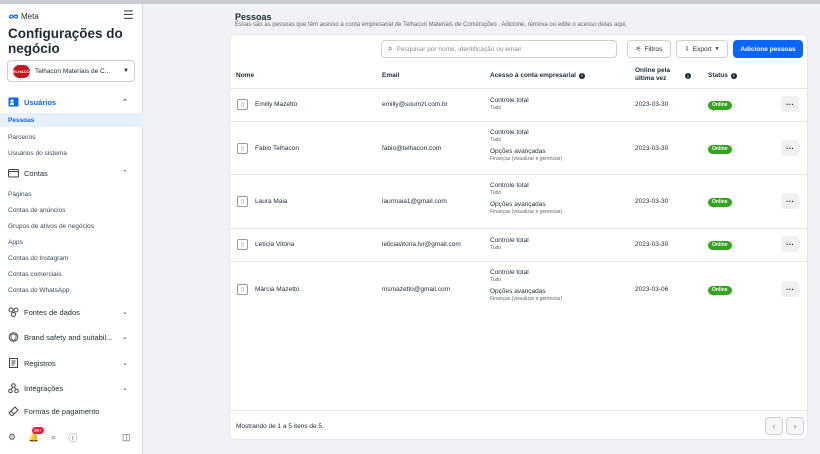 This screenshot has height=454, width=820. Describe the element at coordinates (253, 17) in the screenshot. I see `page-title: Pessoas` at that location.